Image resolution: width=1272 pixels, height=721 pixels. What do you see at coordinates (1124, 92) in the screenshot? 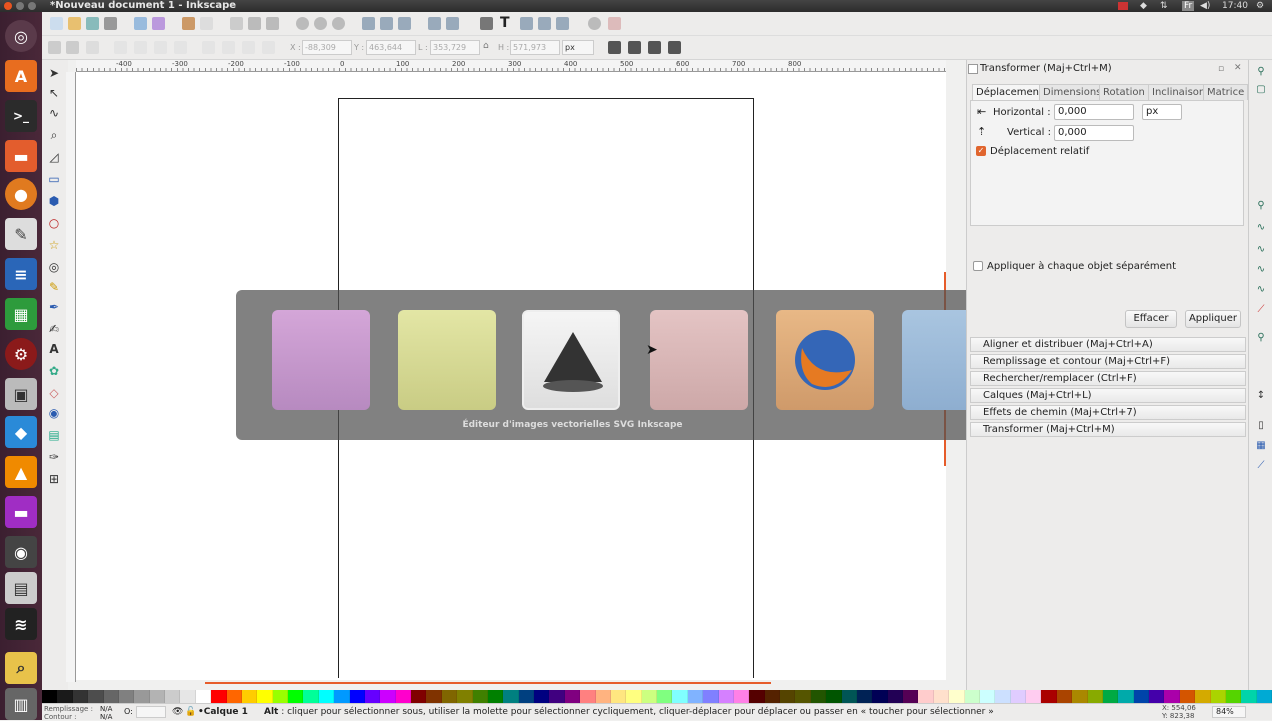
I see `tab-rotation: Rotation` at bounding box center [1124, 92].